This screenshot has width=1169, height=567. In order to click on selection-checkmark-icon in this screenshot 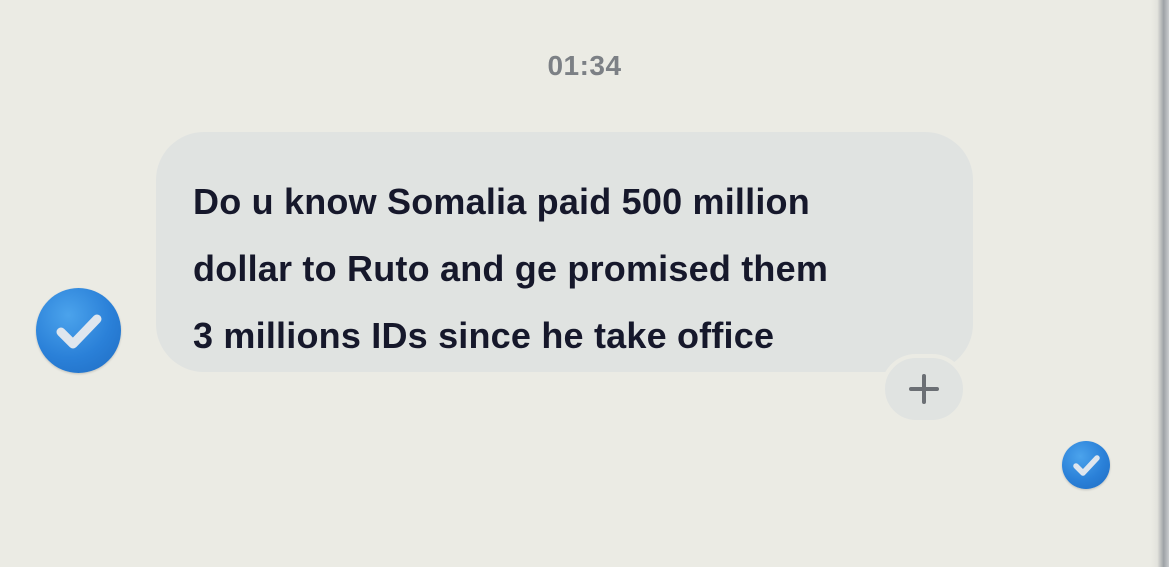, I will do `click(1086, 465)`.